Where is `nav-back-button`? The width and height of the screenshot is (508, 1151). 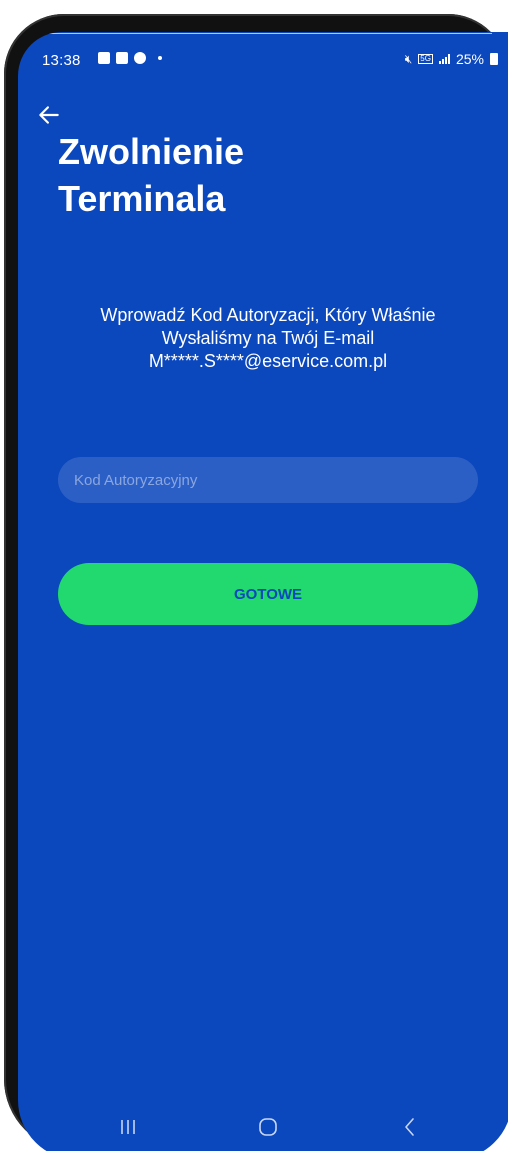 nav-back-button is located at coordinates (410, 1127).